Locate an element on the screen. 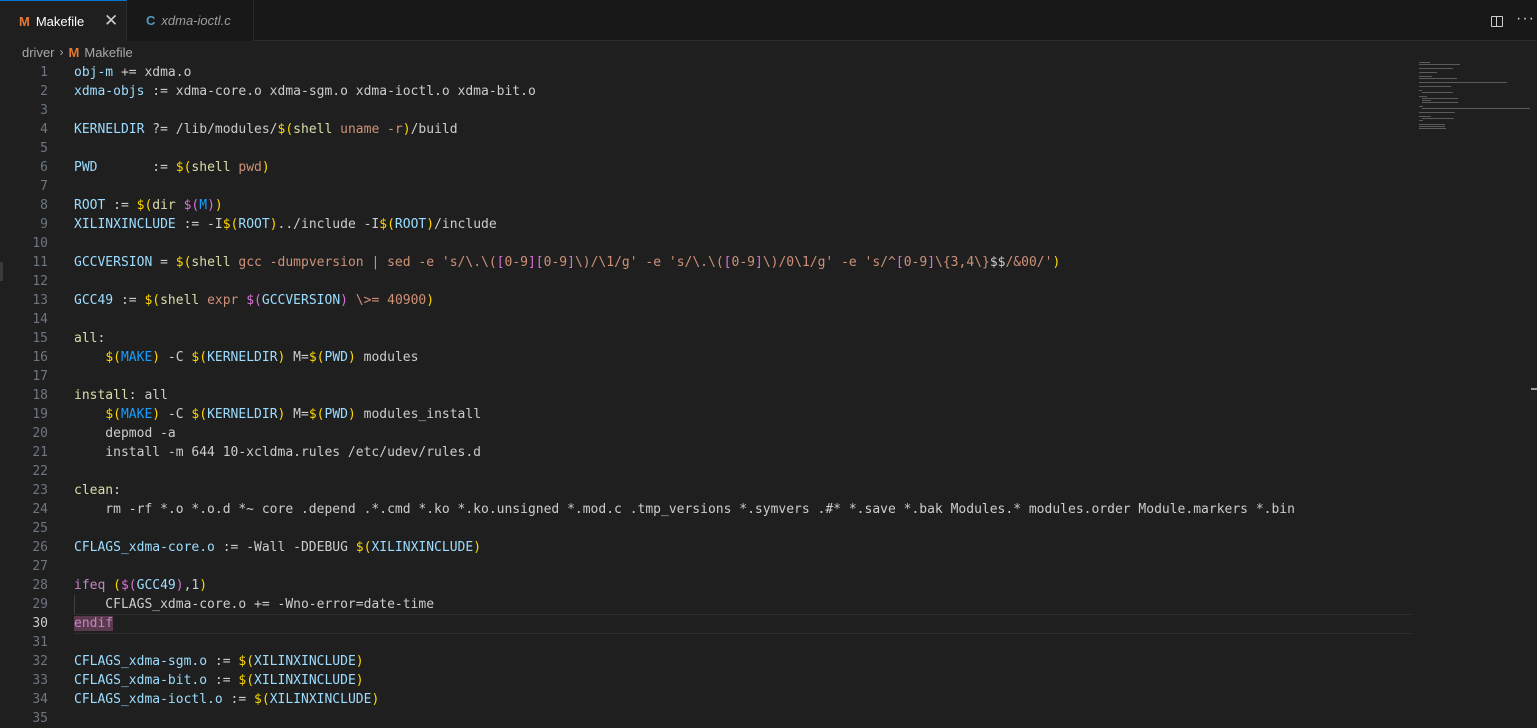 The width and height of the screenshot is (1537, 728). code-line: 35 is located at coordinates (706, 718).